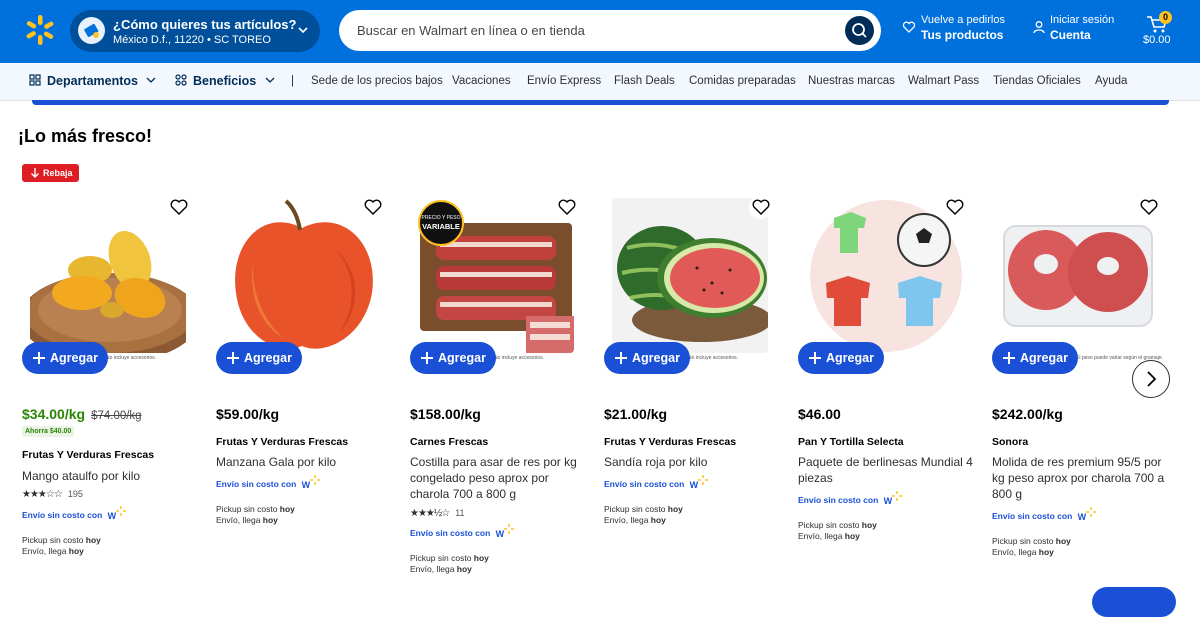 This screenshot has width=1200, height=617. What do you see at coordinates (693, 462) in the screenshot?
I see `product-name: Sandía roja por kilo` at bounding box center [693, 462].